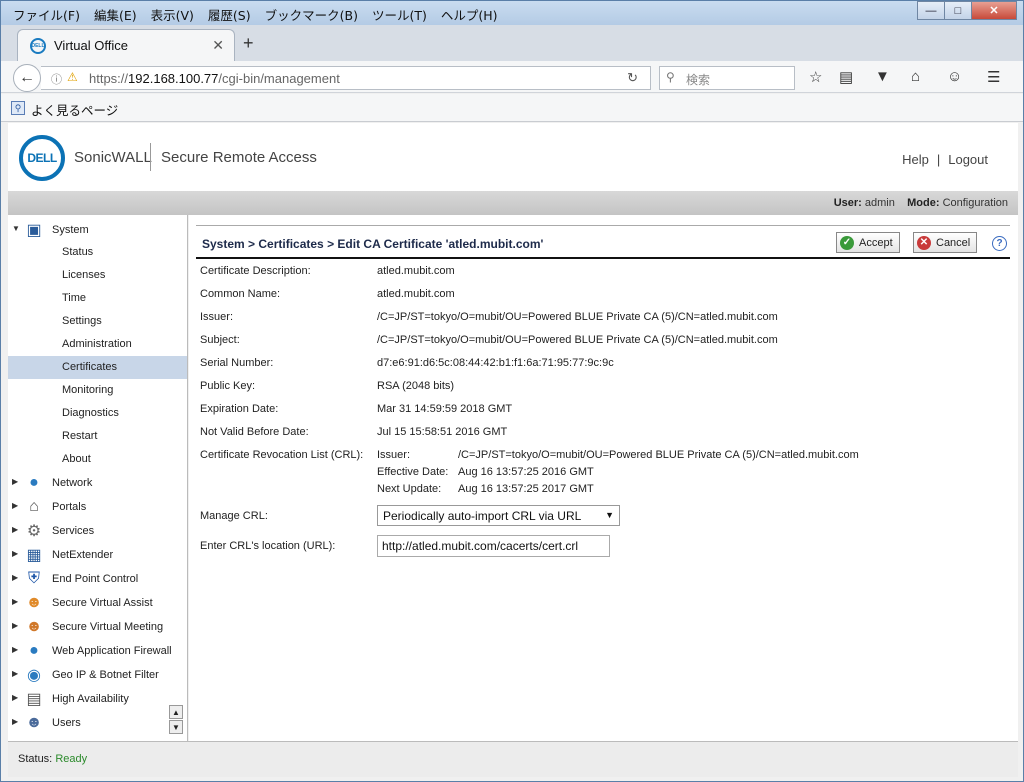  Describe the element at coordinates (97, 531) in the screenshot. I see `sidebar-group-services: ▶ ⚙ Services` at that location.